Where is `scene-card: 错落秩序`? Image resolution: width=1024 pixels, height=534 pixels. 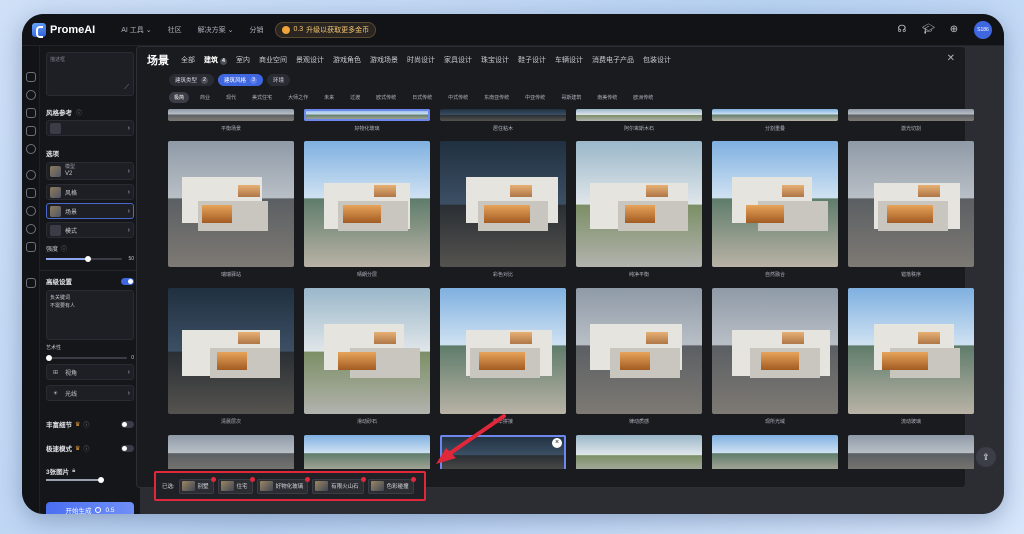 scene-card: 错落秩序 is located at coordinates (911, 209).